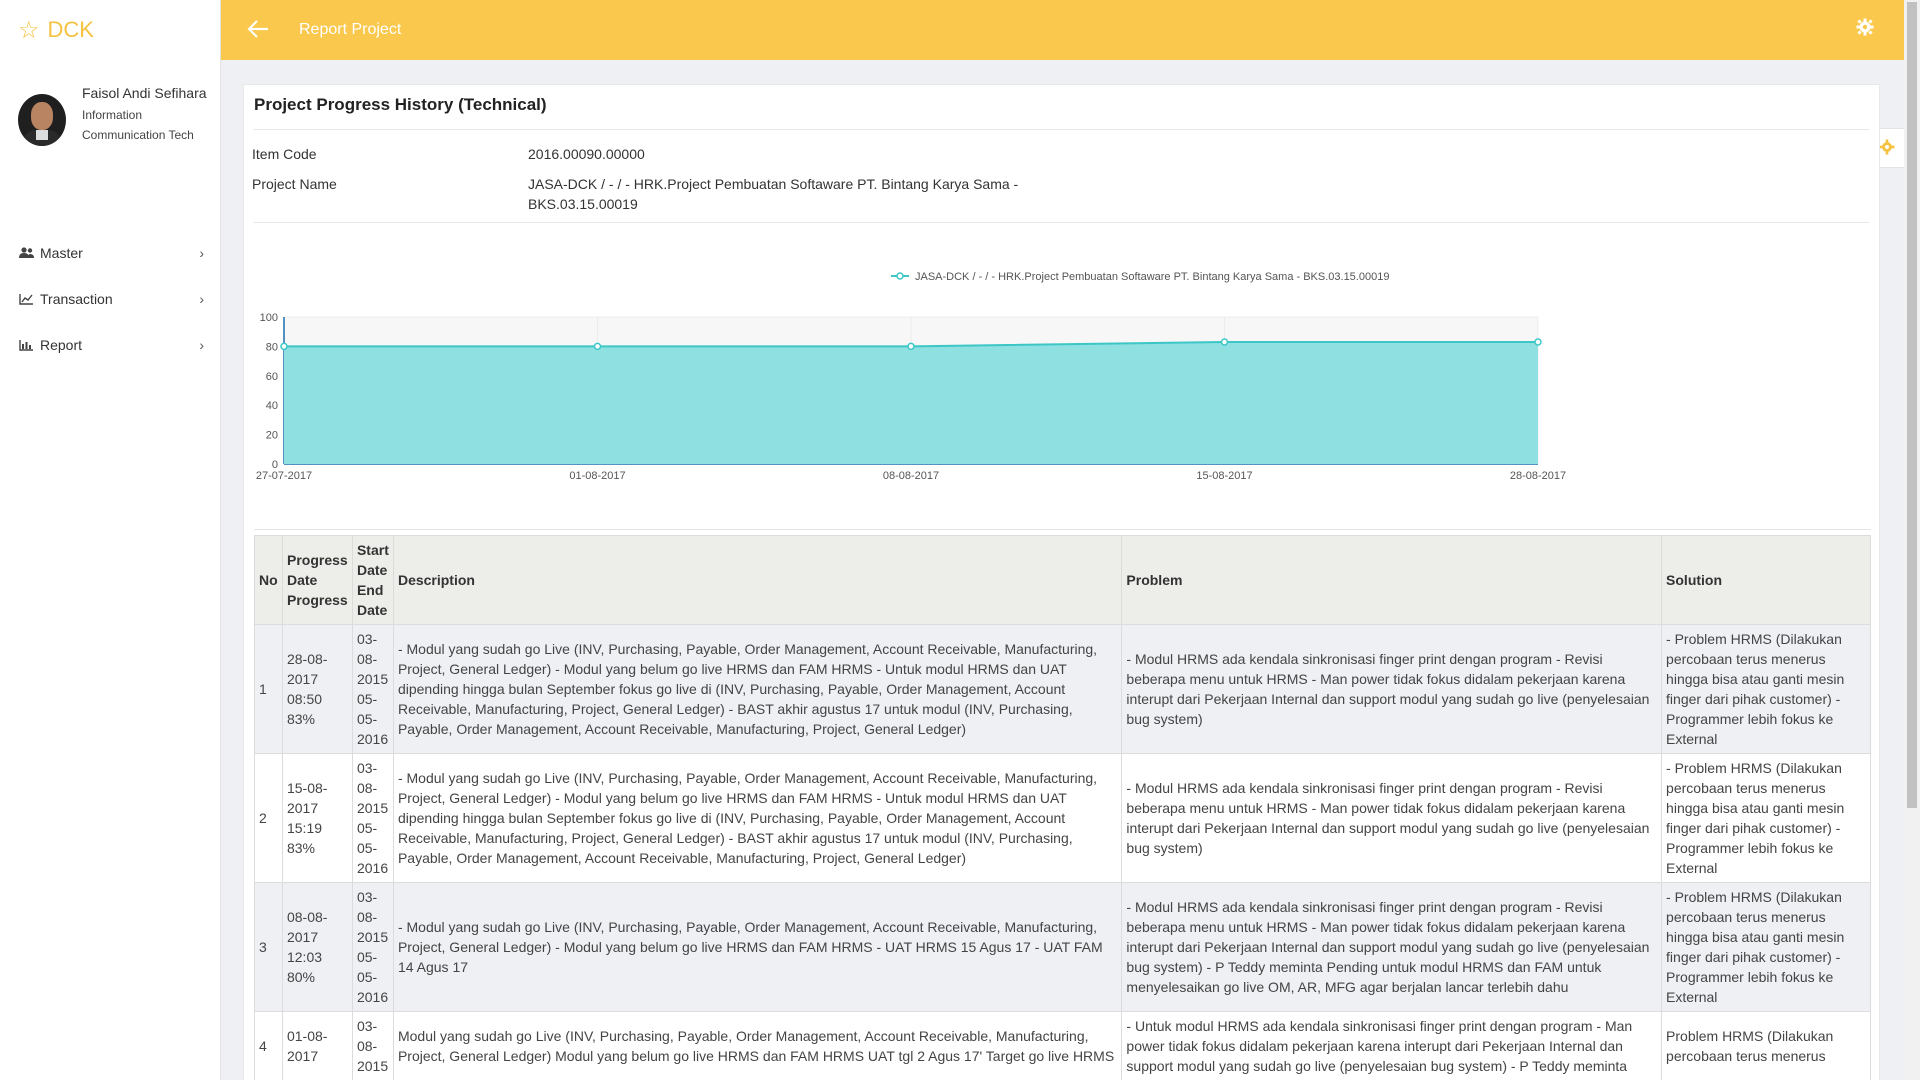 Image resolution: width=1920 pixels, height=1080 pixels. What do you see at coordinates (317, 818) in the screenshot?
I see `cell-progress: 15-08- 2017 15:19 83%` at bounding box center [317, 818].